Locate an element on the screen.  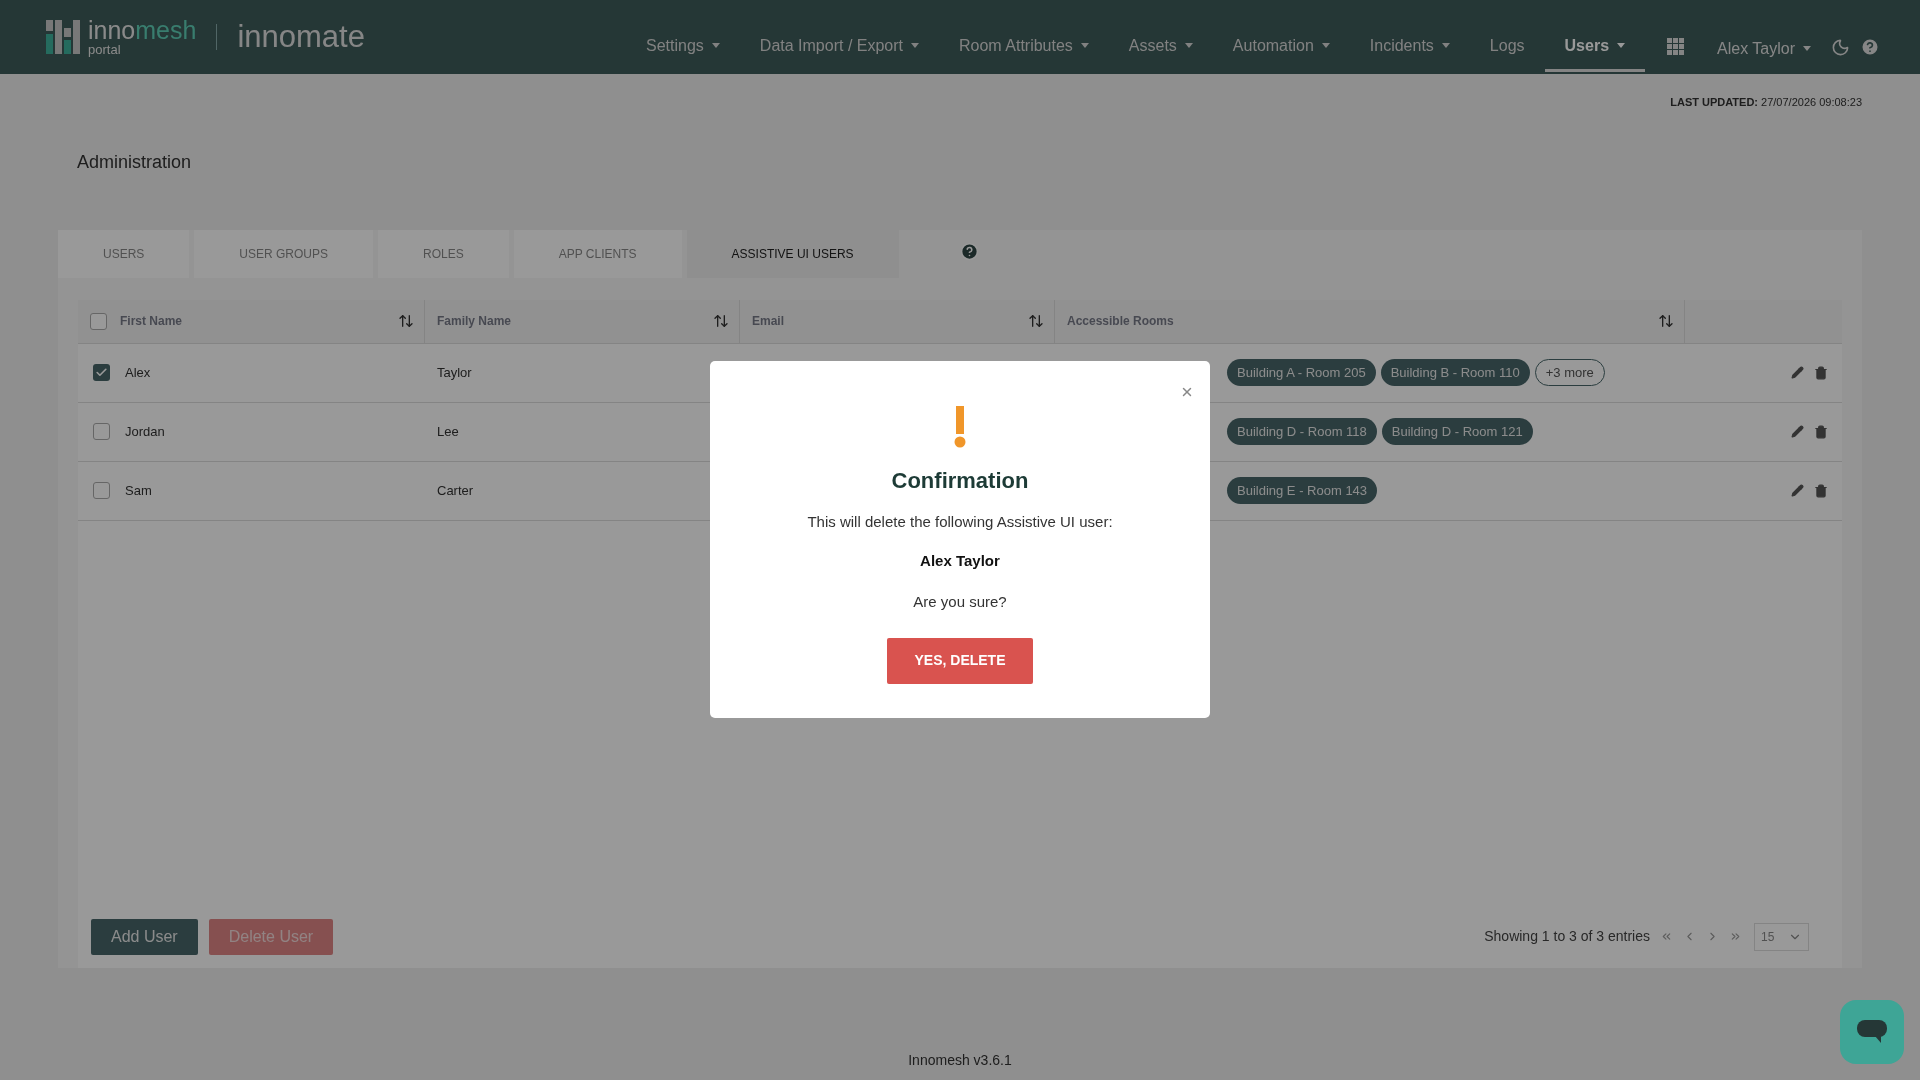
pagination-summary: Showing 1 to 3 of 3 entries is located at coordinates (1567, 936).